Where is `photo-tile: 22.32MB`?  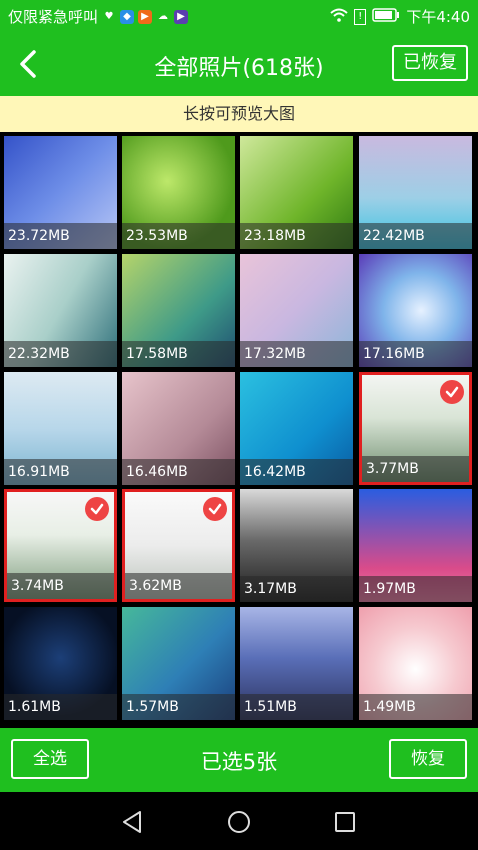 photo-tile: 22.32MB is located at coordinates (60, 310).